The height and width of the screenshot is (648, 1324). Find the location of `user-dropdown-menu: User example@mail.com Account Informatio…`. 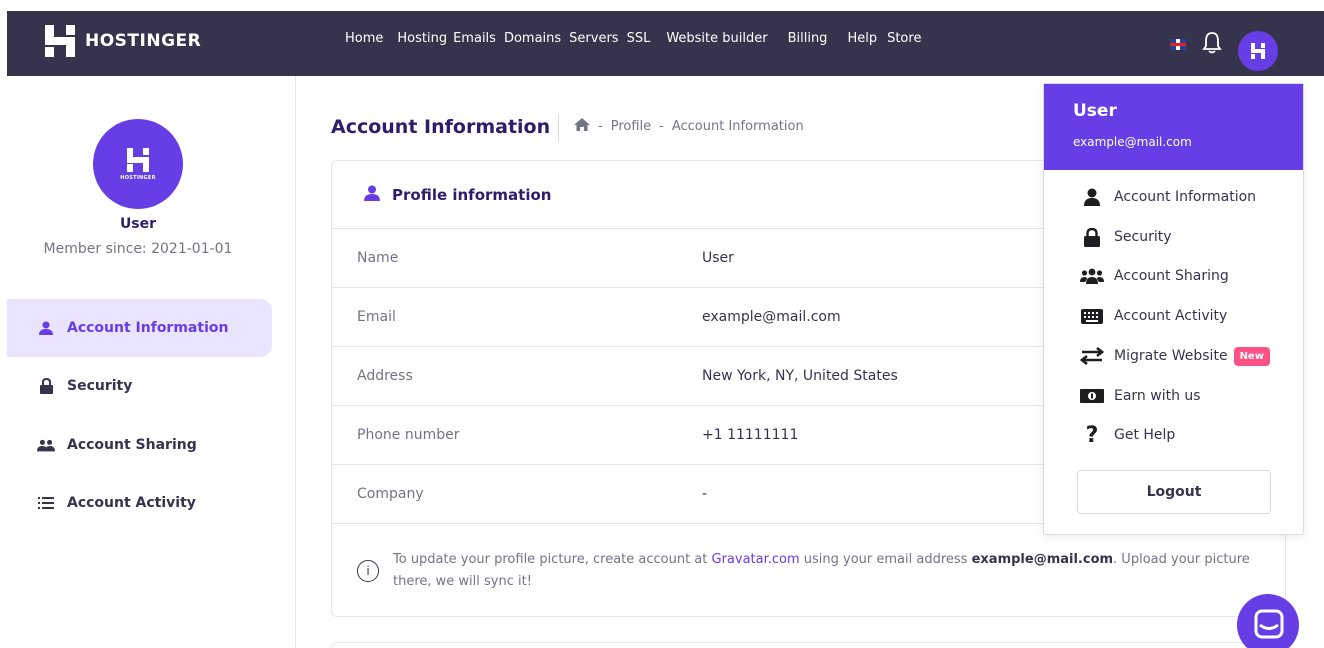

user-dropdown-menu: User example@mail.com Account Informatio… is located at coordinates (1173, 309).